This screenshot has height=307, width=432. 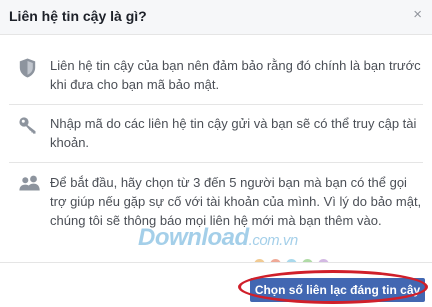 What do you see at coordinates (29, 185) in the screenshot?
I see `people-icon` at bounding box center [29, 185].